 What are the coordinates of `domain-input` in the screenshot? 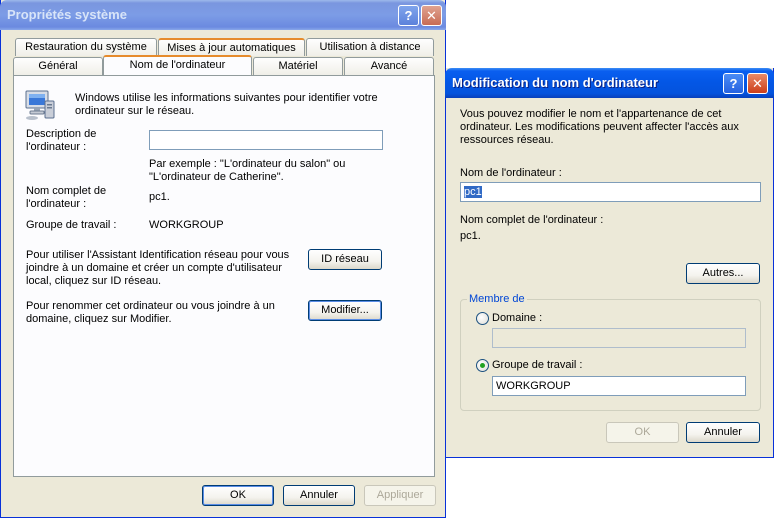 It's located at (619, 338).